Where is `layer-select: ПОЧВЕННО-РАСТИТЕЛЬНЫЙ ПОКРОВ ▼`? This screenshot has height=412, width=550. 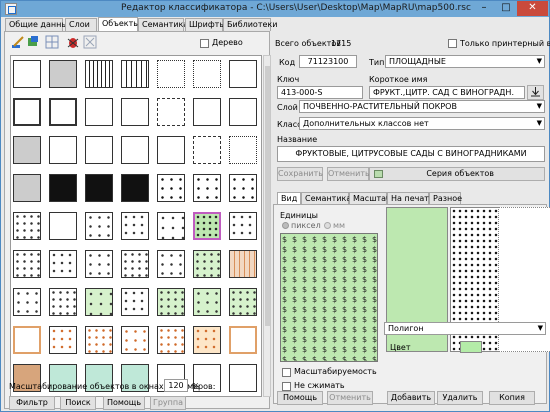 layer-select: ПОЧВЕННО-РАСТИТЕЛЬНЫЙ ПОКРОВ ▼ is located at coordinates (422, 106).